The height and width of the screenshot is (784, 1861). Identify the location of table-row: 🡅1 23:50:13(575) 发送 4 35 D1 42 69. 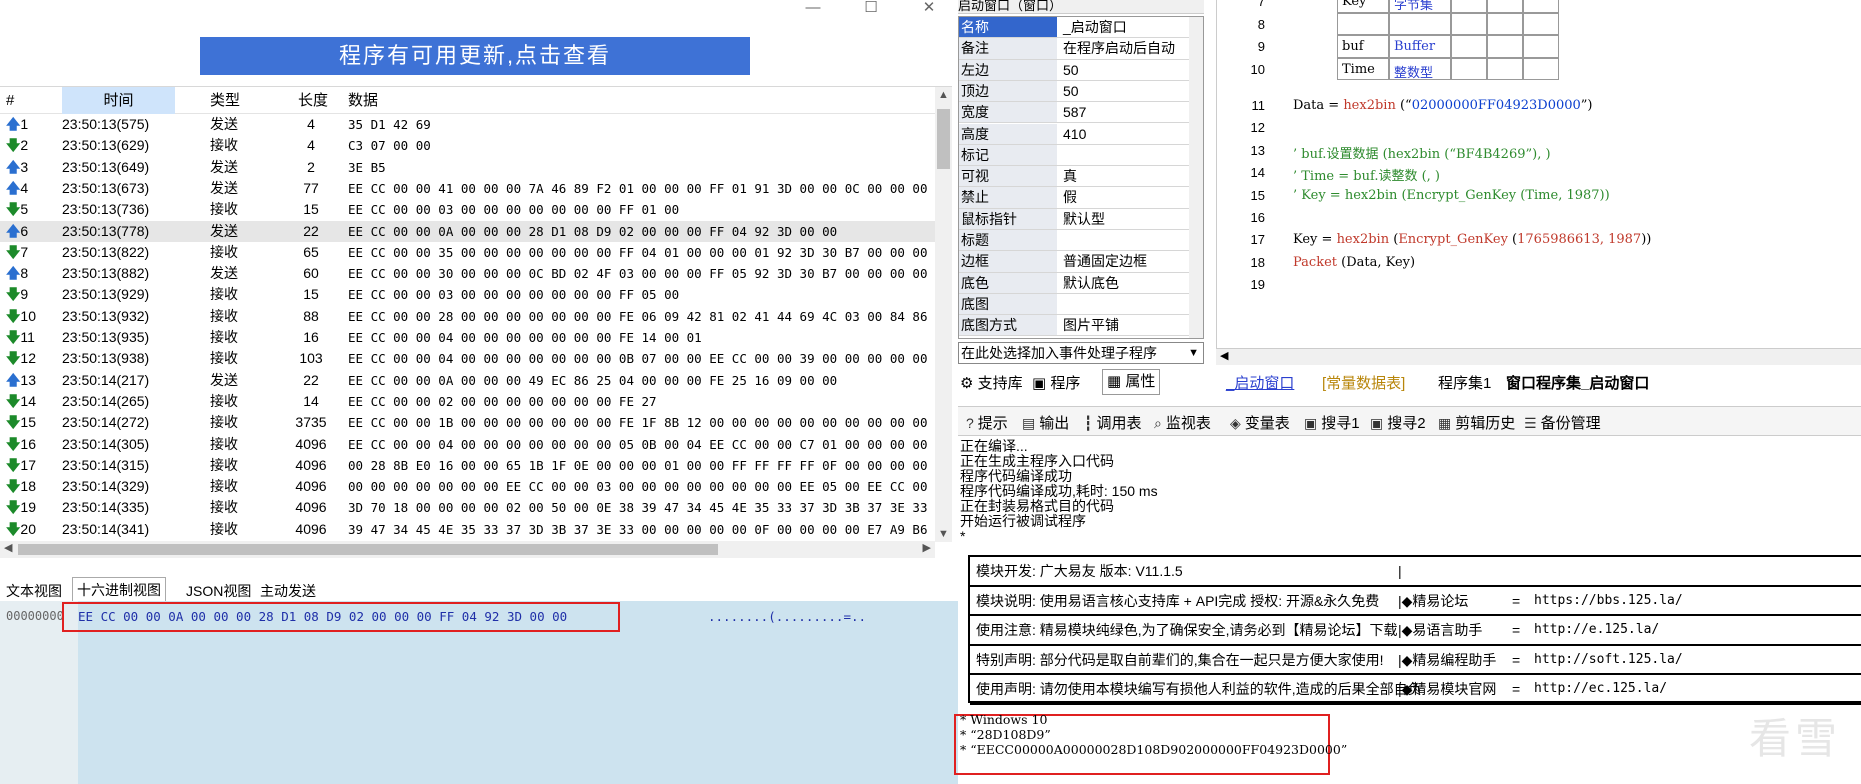
(467, 124).